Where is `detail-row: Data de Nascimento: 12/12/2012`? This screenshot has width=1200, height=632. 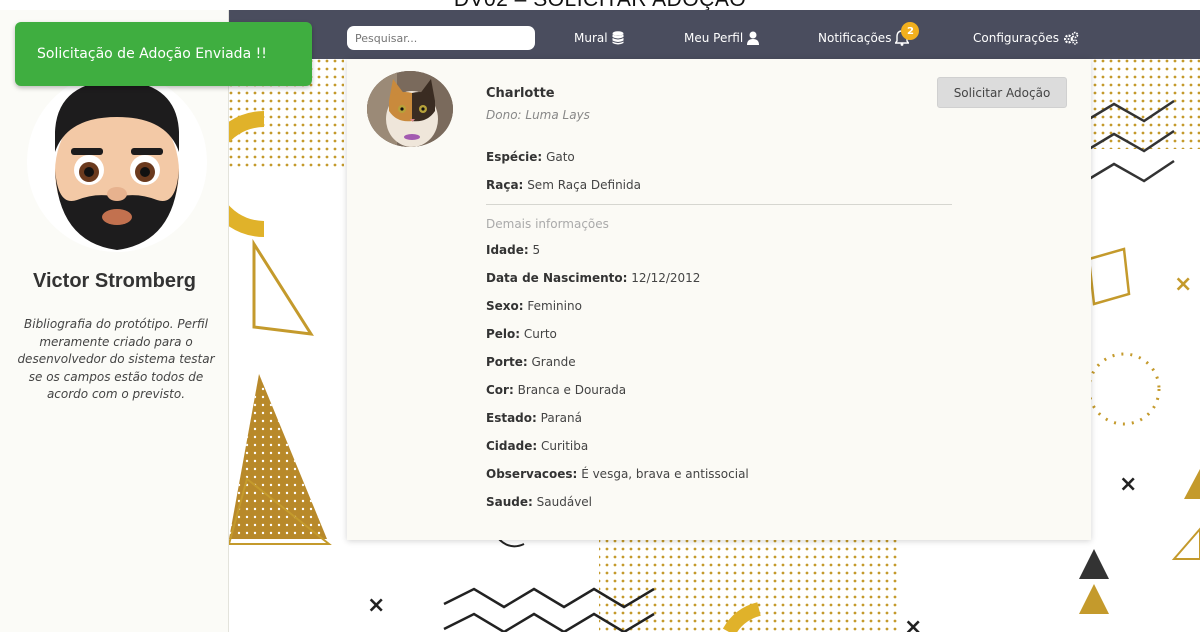
detail-row: Data de Nascimento: 12/12/2012 is located at coordinates (593, 278).